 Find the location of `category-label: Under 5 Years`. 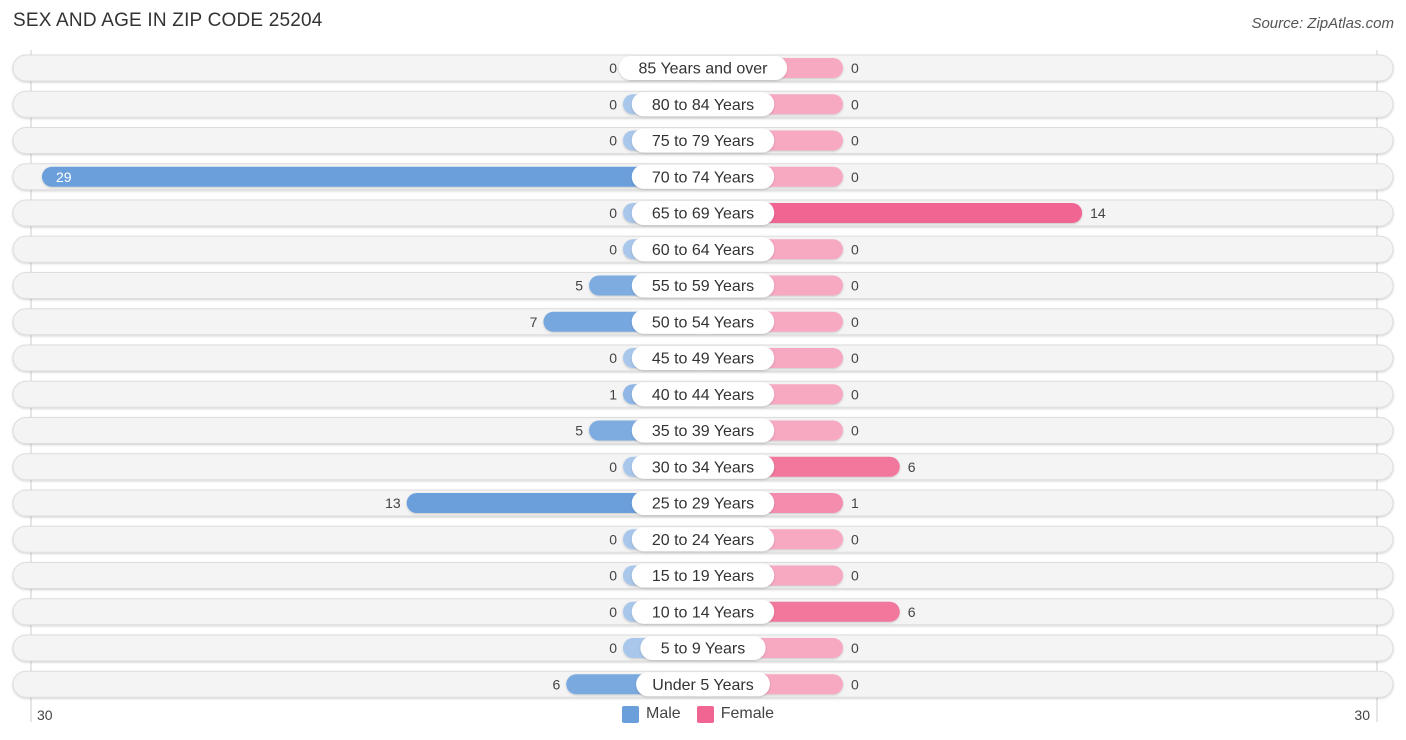

category-label: Under 5 Years is located at coordinates (702, 685).